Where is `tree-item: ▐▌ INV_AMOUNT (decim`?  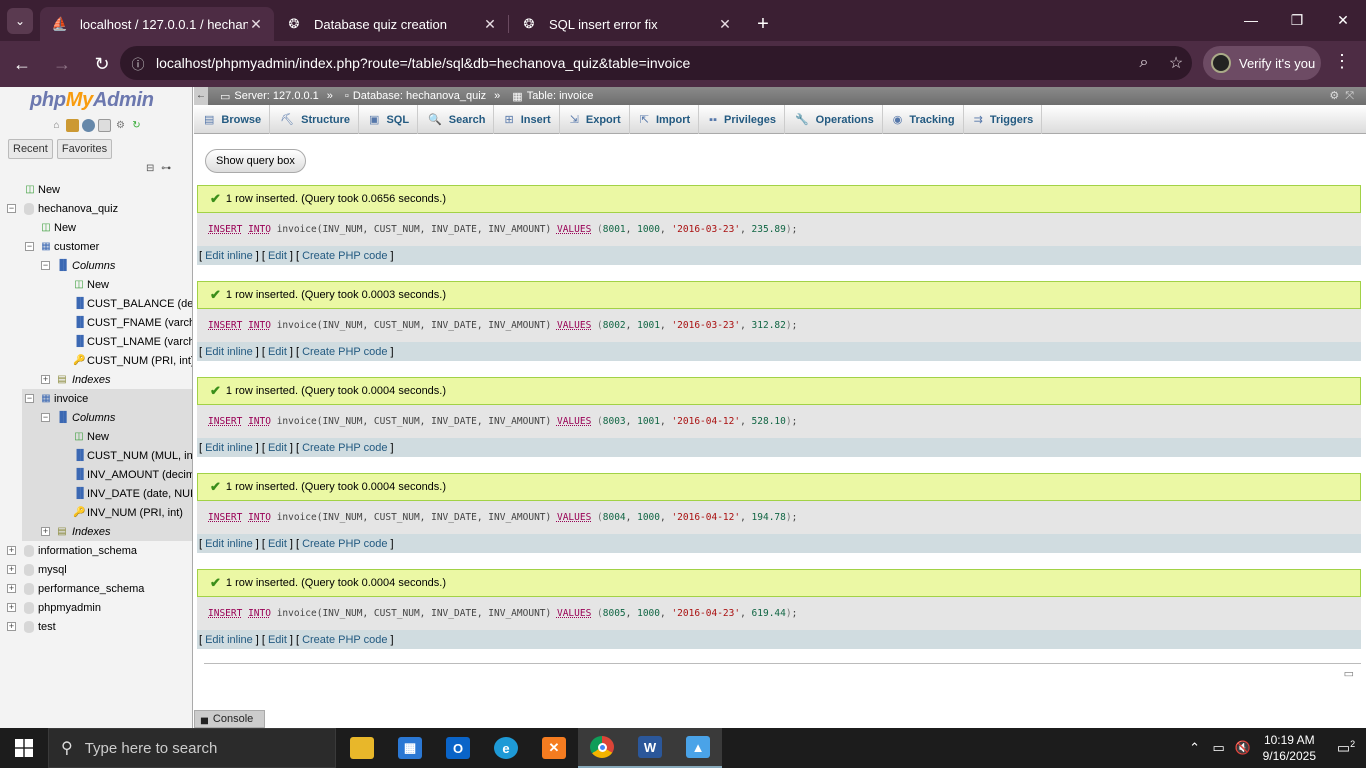 tree-item: ▐▌ INV_AMOUNT (decim is located at coordinates (107, 474).